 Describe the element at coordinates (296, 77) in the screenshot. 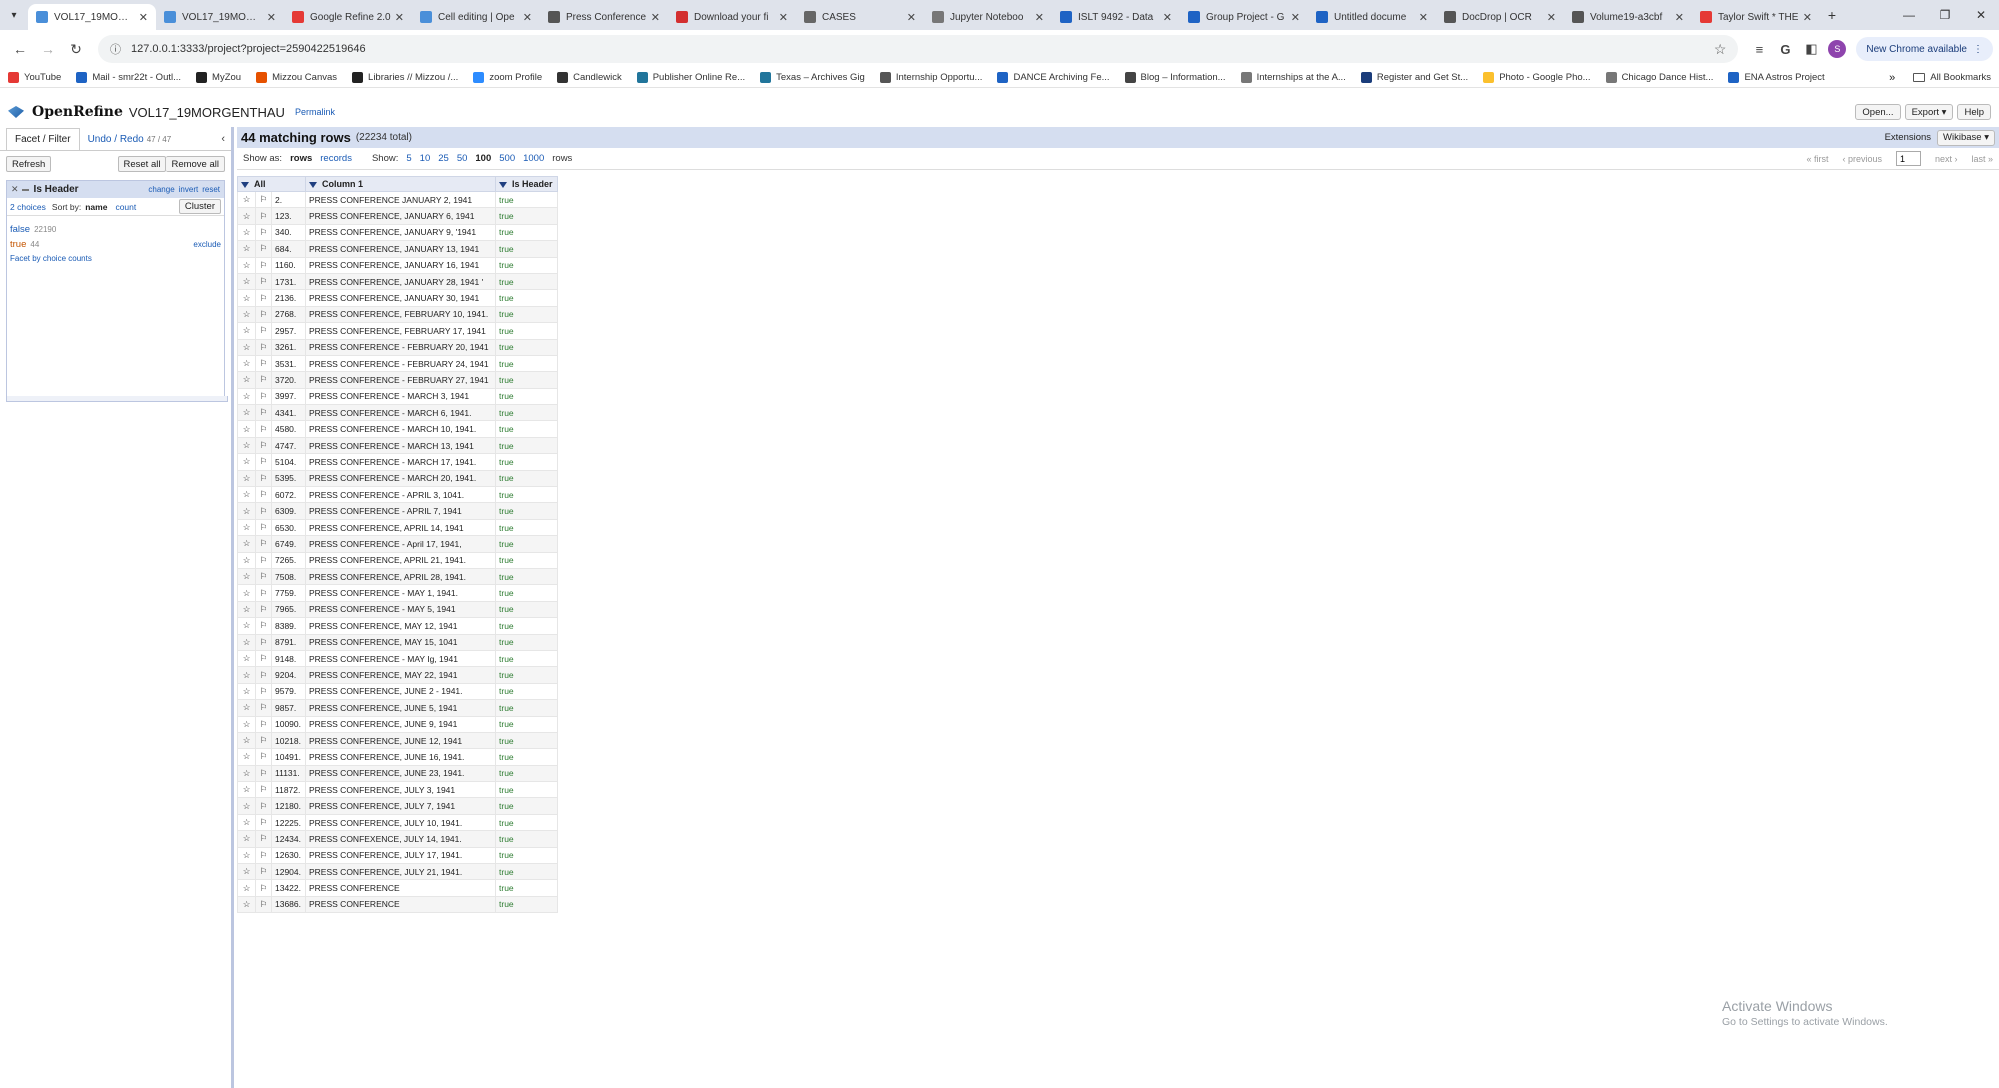

I see `bookmark-item: Mizzou Canvas` at that location.